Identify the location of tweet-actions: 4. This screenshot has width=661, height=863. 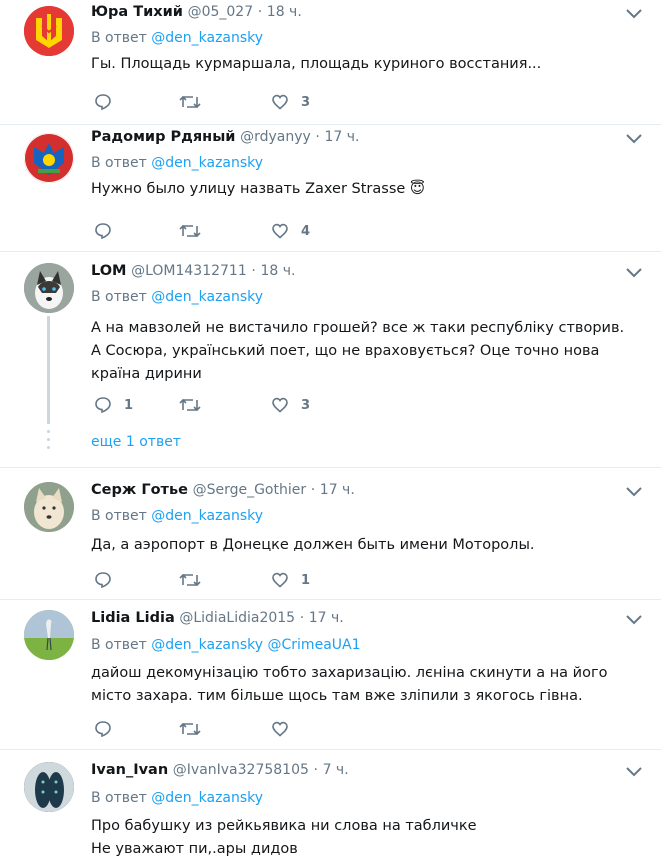
(241, 231).